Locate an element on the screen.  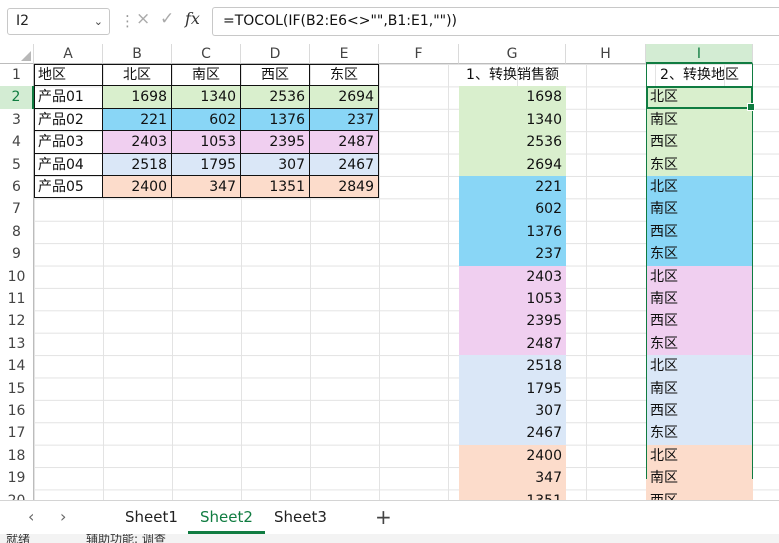
column-header-c: C is located at coordinates (206, 54).